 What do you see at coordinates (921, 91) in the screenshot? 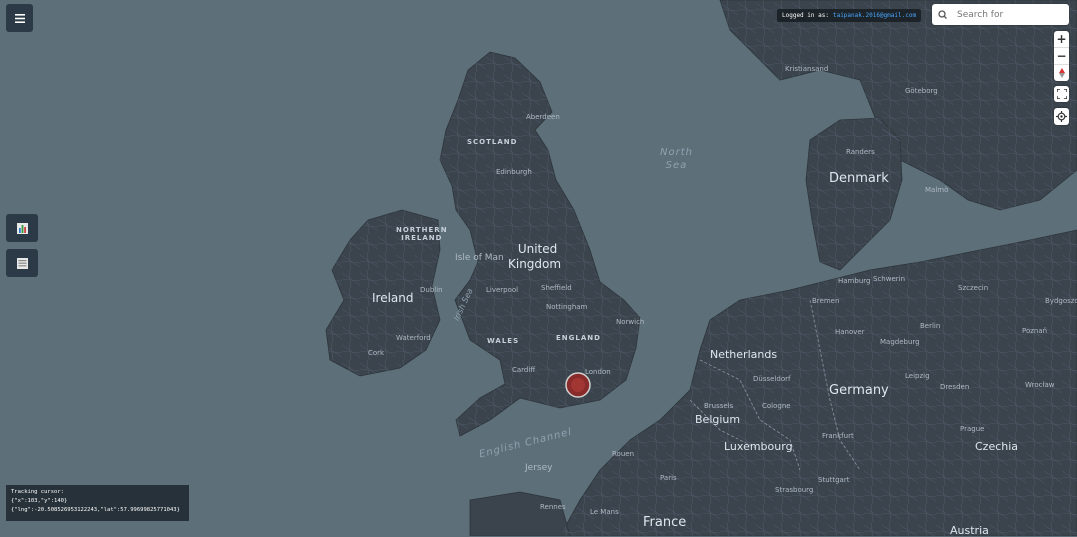
I see `label-goteborg: Göteborg` at bounding box center [921, 91].